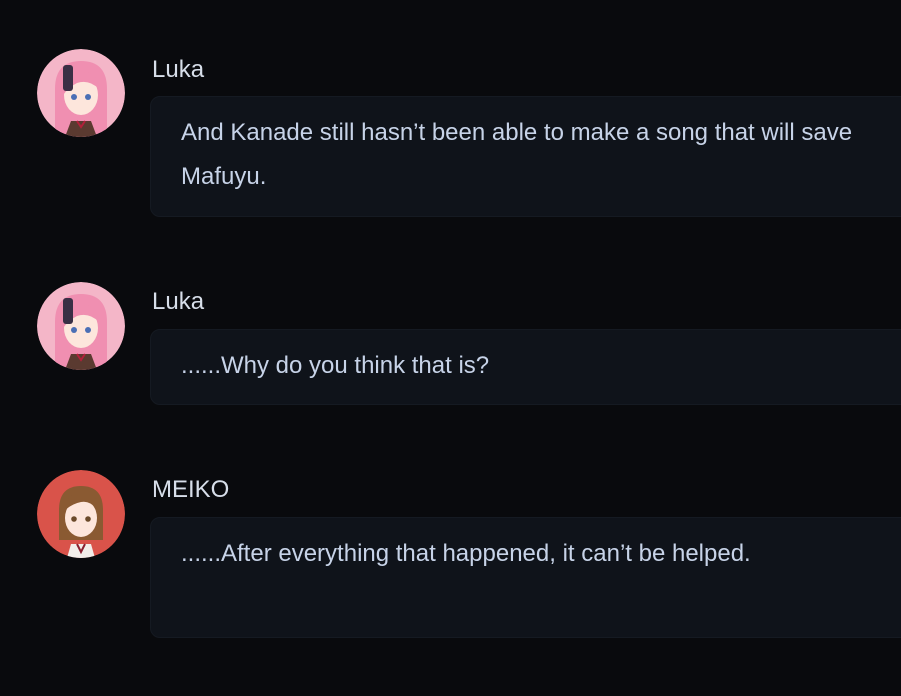 The width and height of the screenshot is (901, 696). I want to click on meiko-avatar-icon, so click(81, 514).